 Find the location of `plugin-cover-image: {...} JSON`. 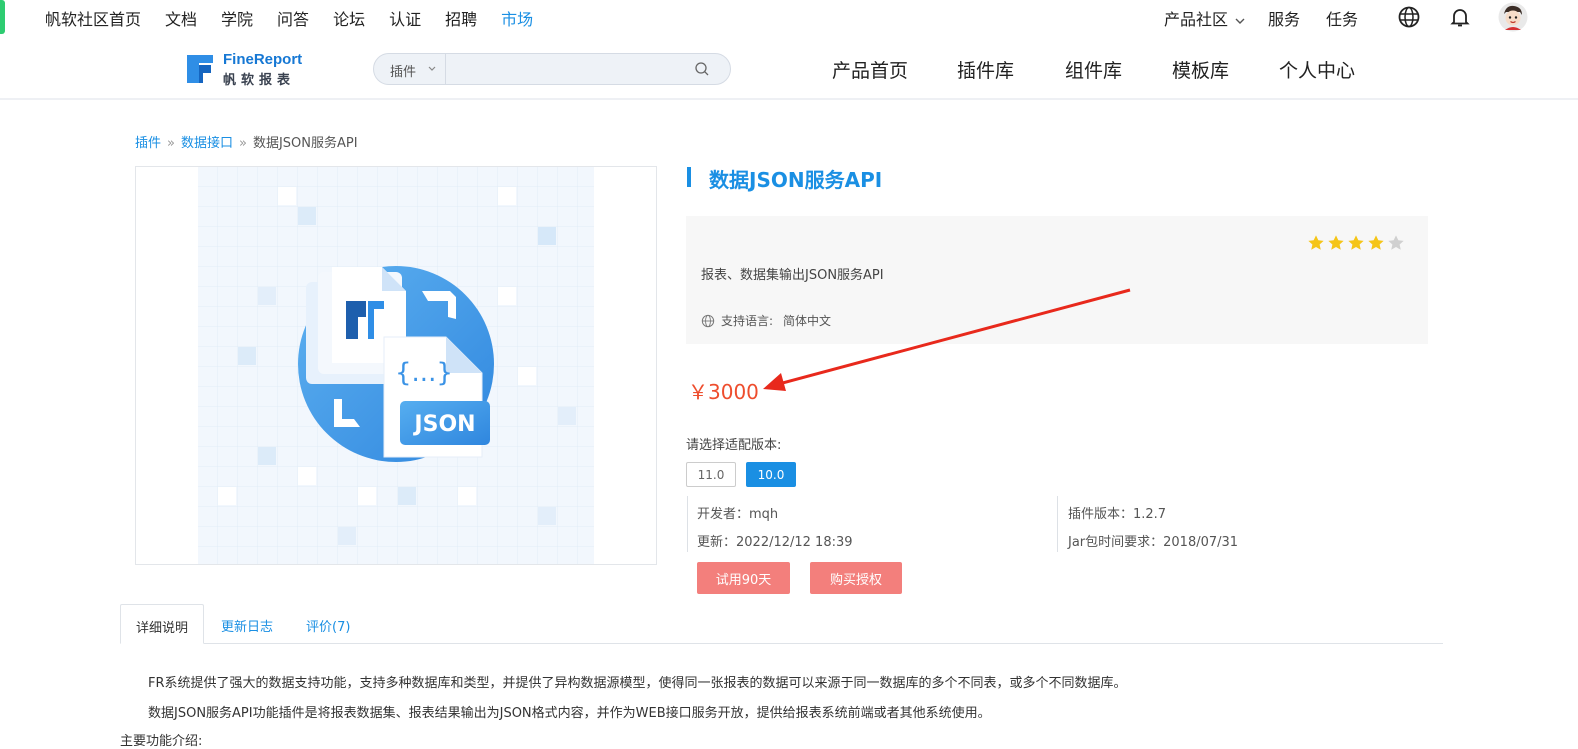

plugin-cover-image: {...} JSON is located at coordinates (396, 365).